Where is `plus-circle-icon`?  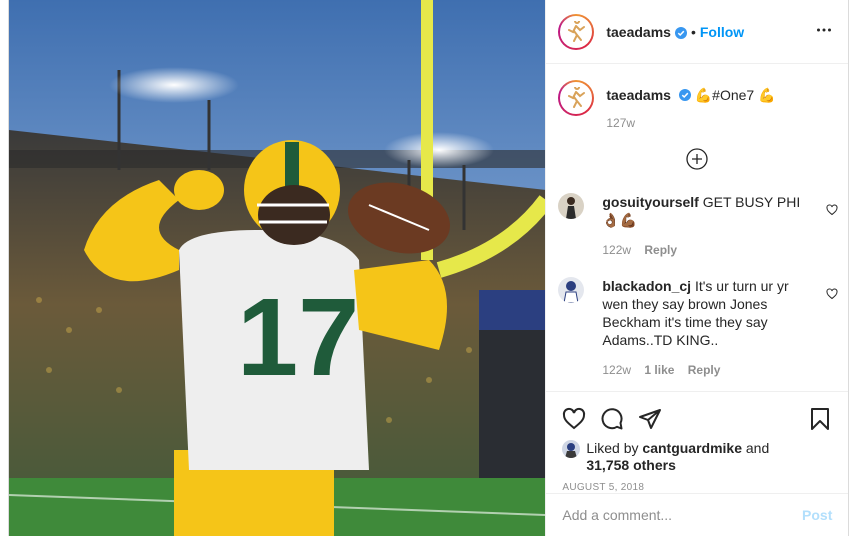 plus-circle-icon is located at coordinates (697, 160).